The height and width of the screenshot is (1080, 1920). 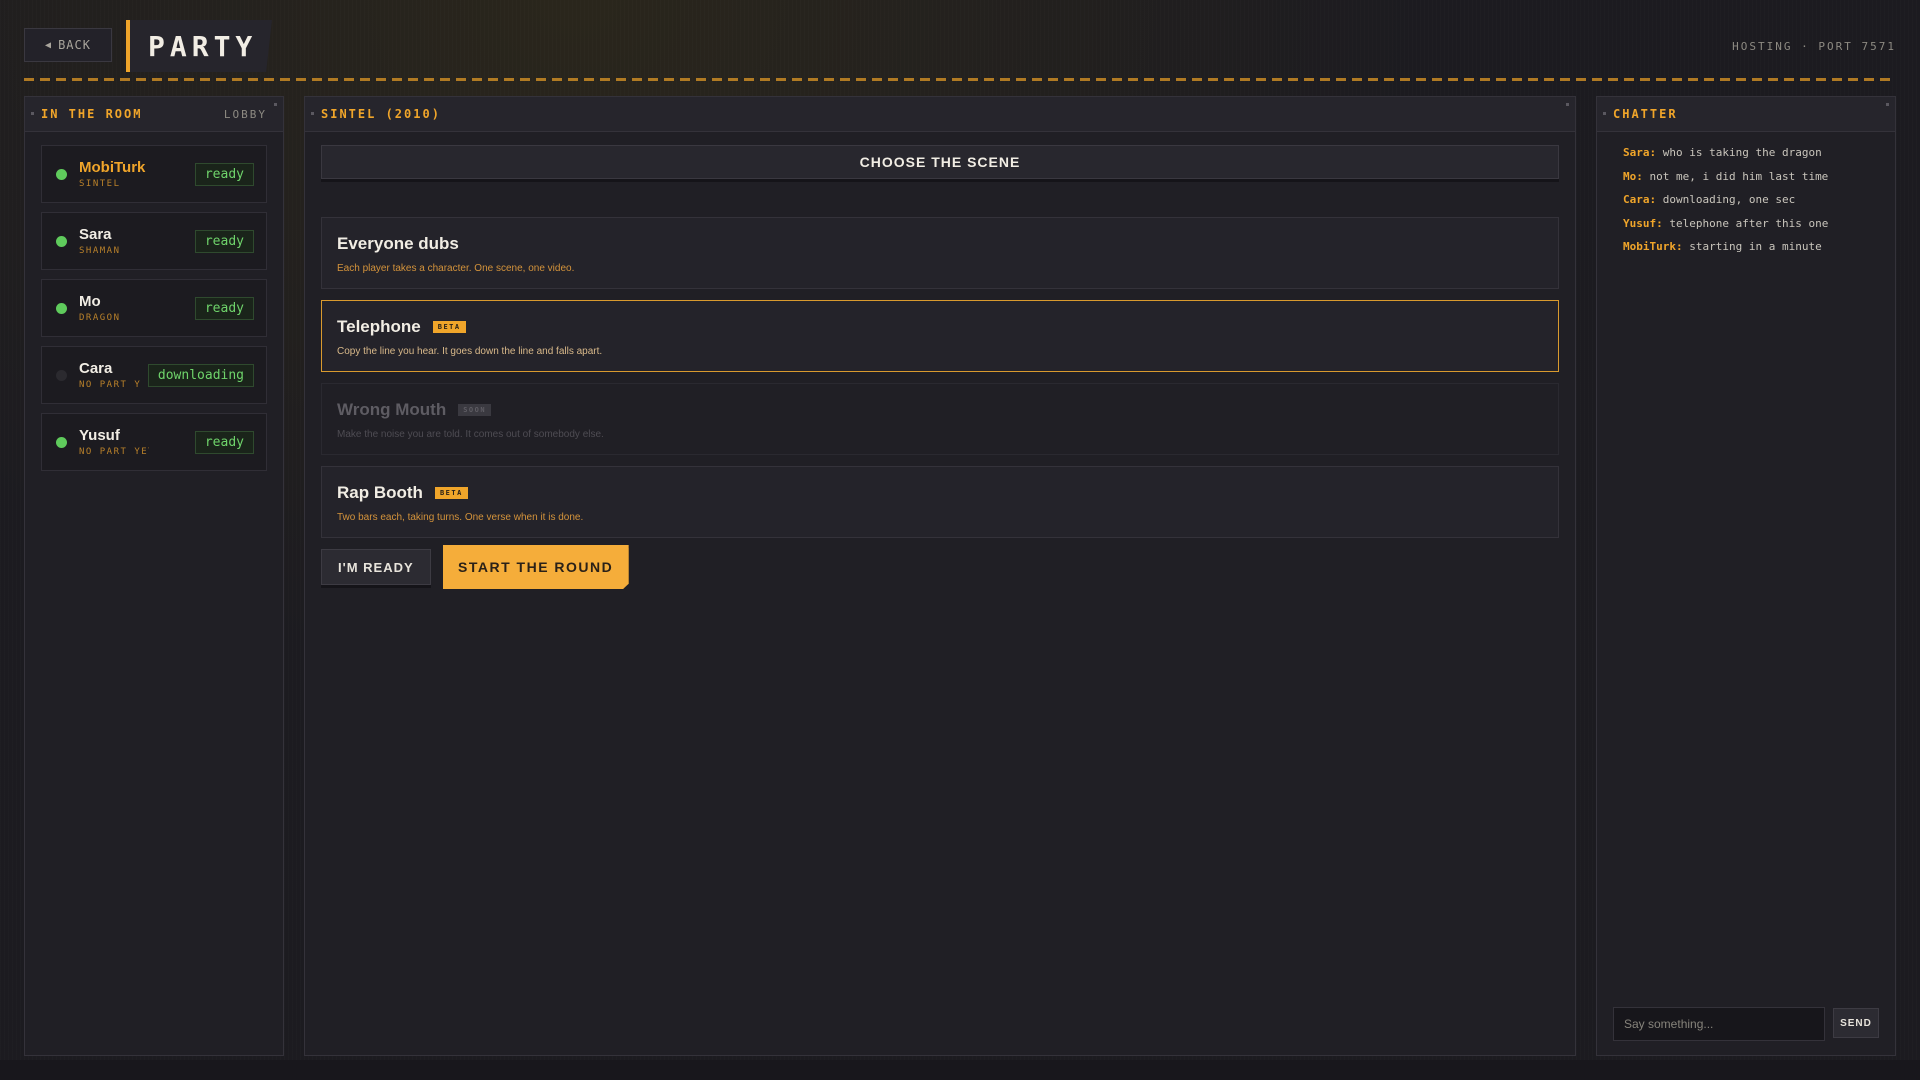 I want to click on back-arrow-icon: ◀, so click(x=49, y=45).